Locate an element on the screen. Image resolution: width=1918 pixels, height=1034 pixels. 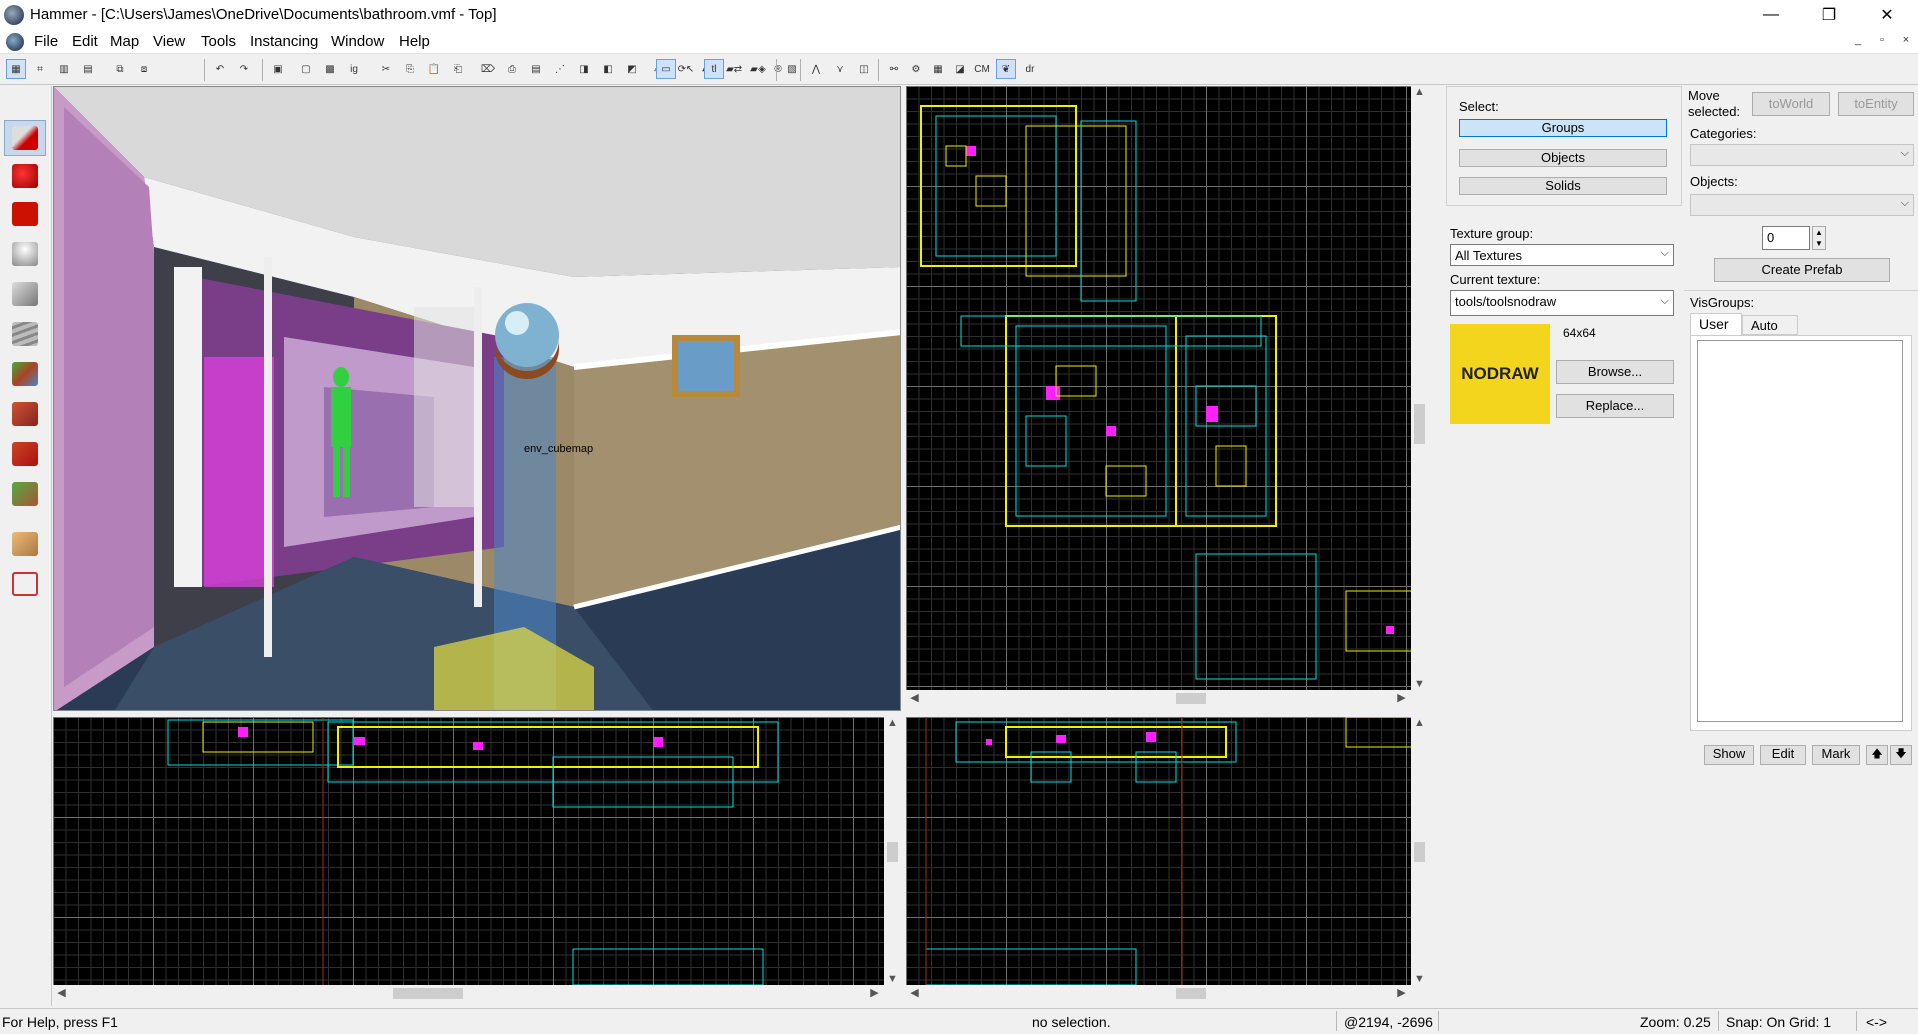
to-entity-button: toEntity is located at coordinates (1876, 104).